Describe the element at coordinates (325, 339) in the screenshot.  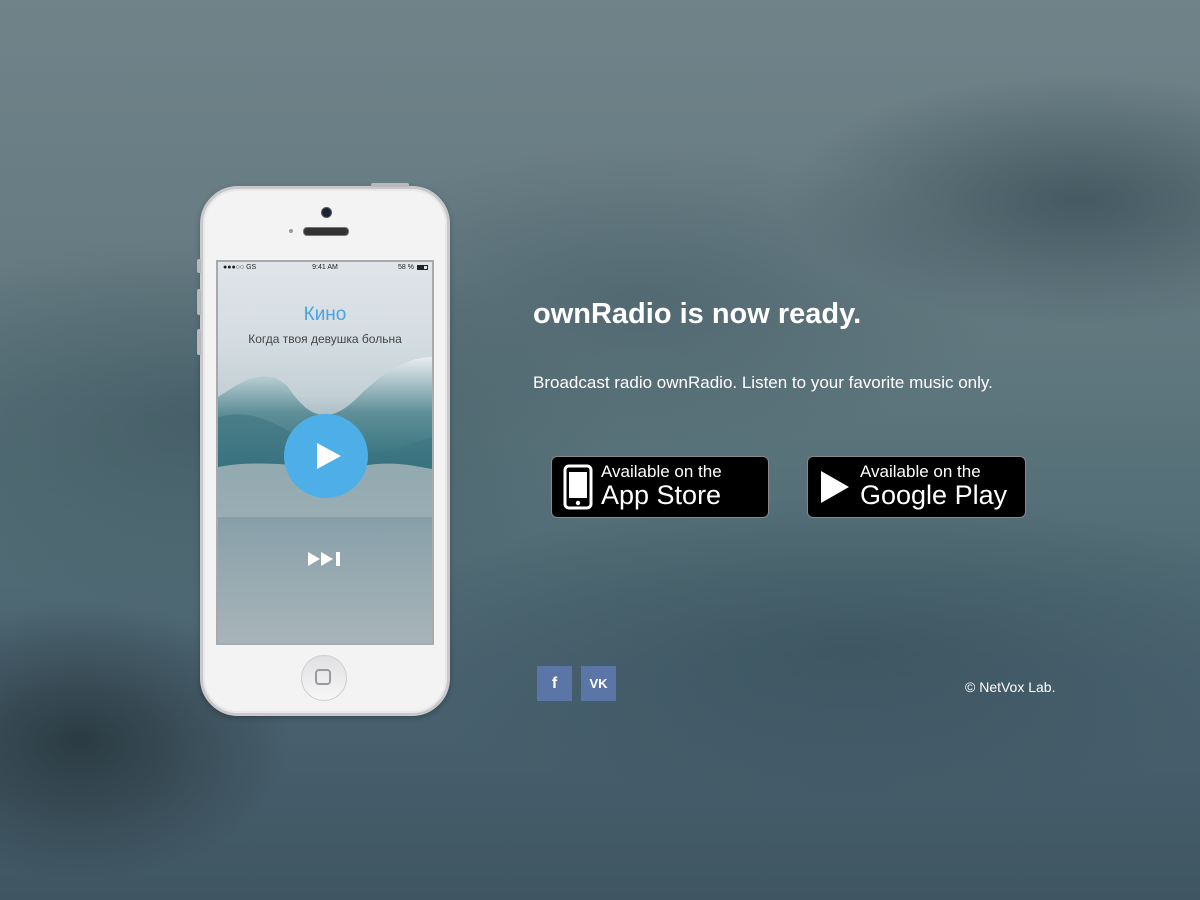
I see `track-title: Когда твоя девушка больна` at that location.